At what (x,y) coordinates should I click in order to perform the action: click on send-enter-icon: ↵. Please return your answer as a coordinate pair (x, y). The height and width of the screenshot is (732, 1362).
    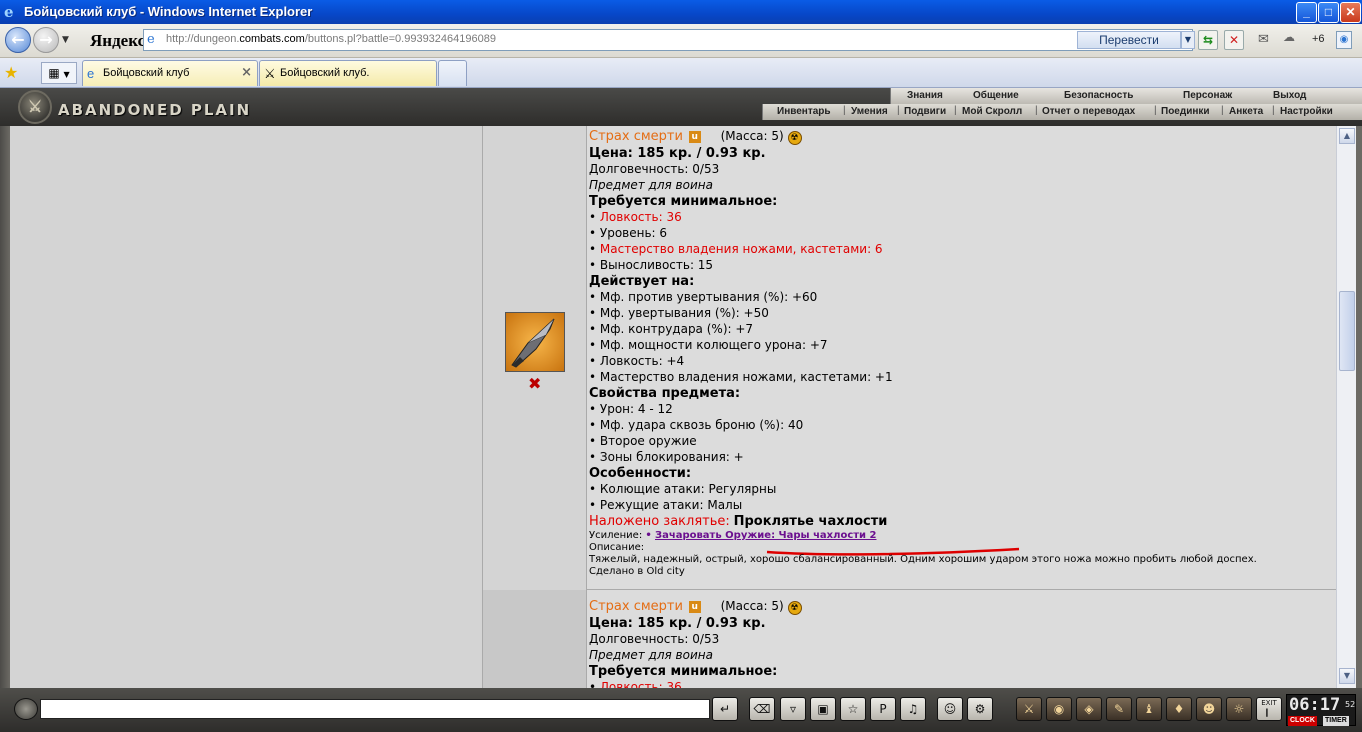
    Looking at the image, I should click on (725, 709).